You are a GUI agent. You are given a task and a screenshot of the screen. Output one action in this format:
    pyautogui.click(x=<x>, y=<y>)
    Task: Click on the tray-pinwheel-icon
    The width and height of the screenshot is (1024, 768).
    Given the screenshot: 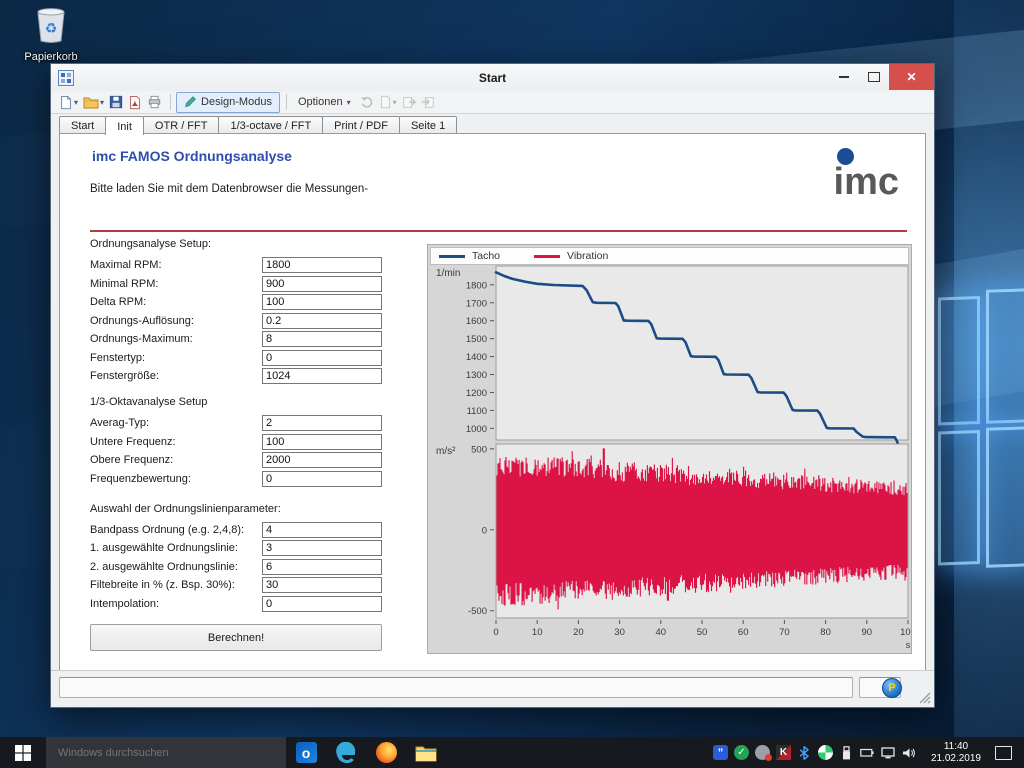 What is the action you would take?
    pyautogui.click(x=825, y=752)
    